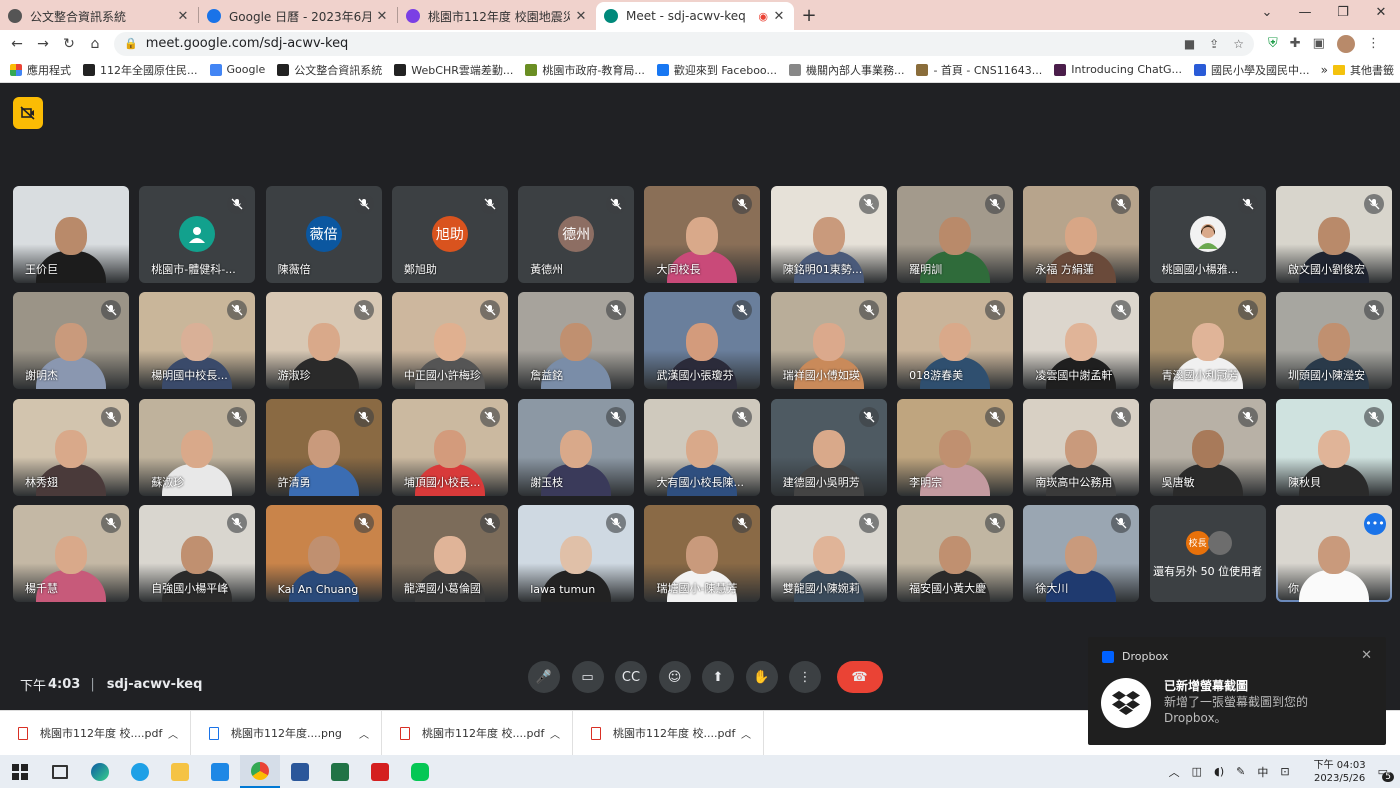  Describe the element at coordinates (449, 234) in the screenshot. I see `participant-tile: 旭助 鄭旭助` at that location.